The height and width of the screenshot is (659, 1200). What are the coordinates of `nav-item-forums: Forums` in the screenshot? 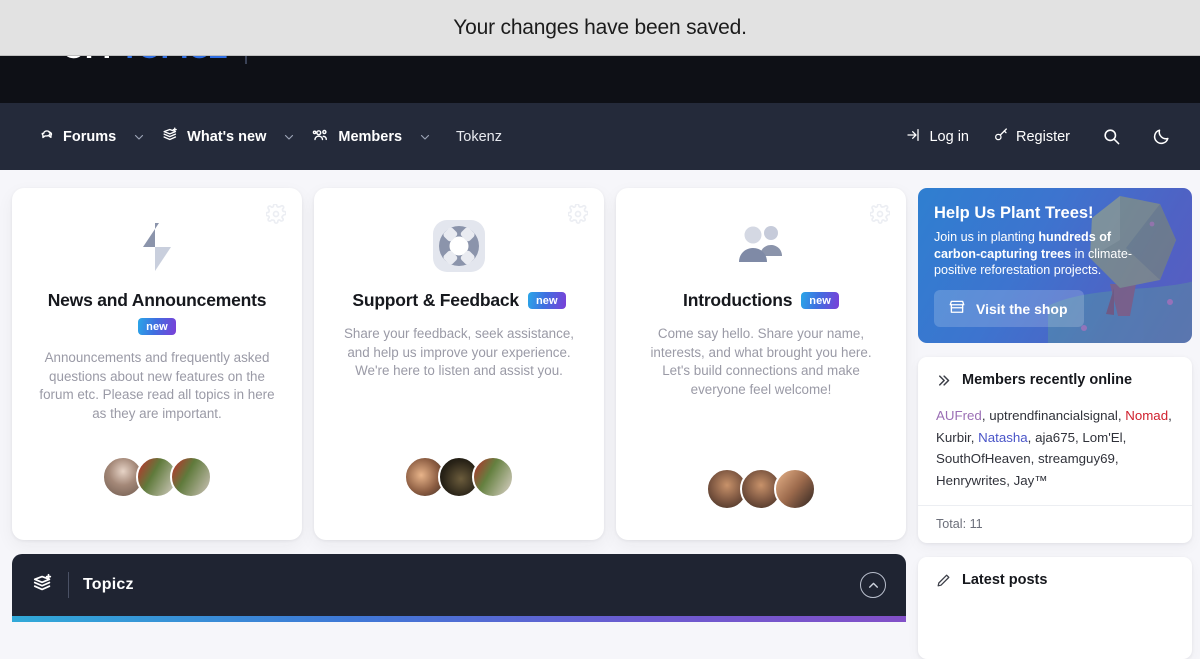 It's located at (77, 136).